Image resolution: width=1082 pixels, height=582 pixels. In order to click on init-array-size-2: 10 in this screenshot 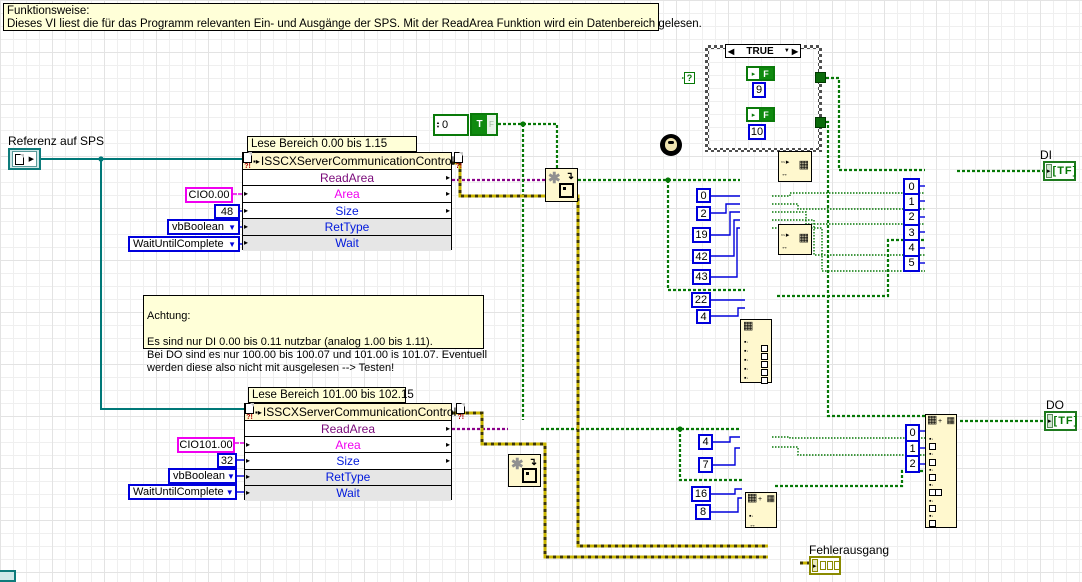, I will do `click(757, 132)`.